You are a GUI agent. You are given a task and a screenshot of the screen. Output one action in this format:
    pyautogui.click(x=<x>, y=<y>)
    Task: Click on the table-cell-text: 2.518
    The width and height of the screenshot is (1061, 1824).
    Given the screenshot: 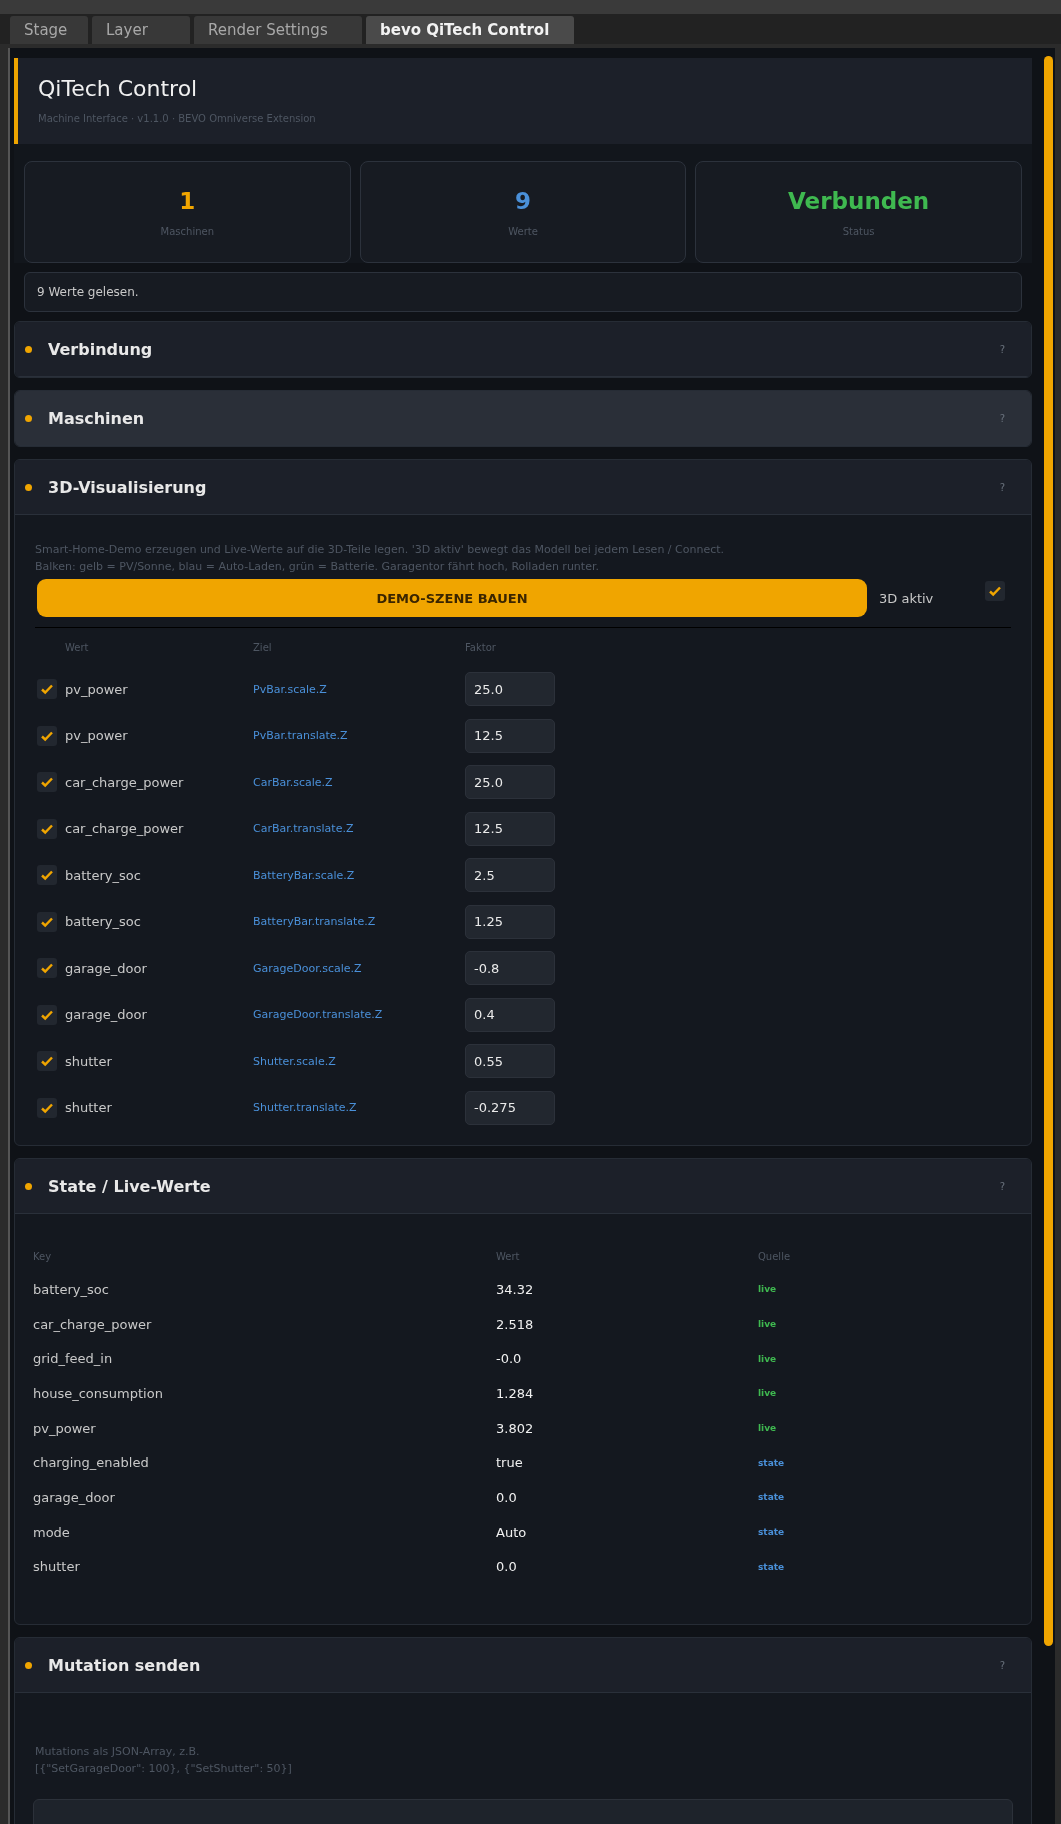 What is the action you would take?
    pyautogui.click(x=515, y=1324)
    